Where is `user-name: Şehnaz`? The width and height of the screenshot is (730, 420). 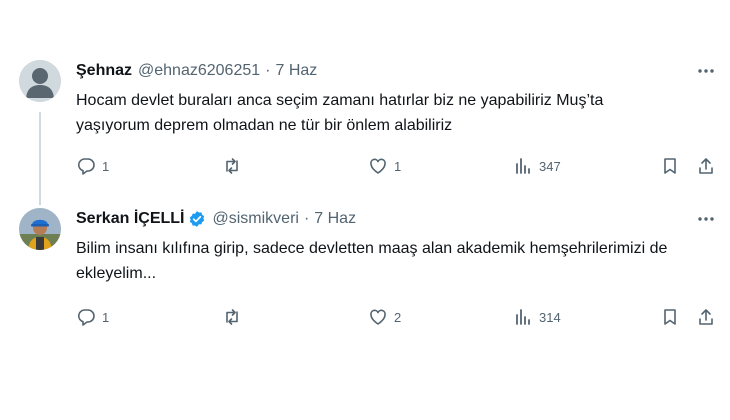 user-name: Şehnaz is located at coordinates (104, 71).